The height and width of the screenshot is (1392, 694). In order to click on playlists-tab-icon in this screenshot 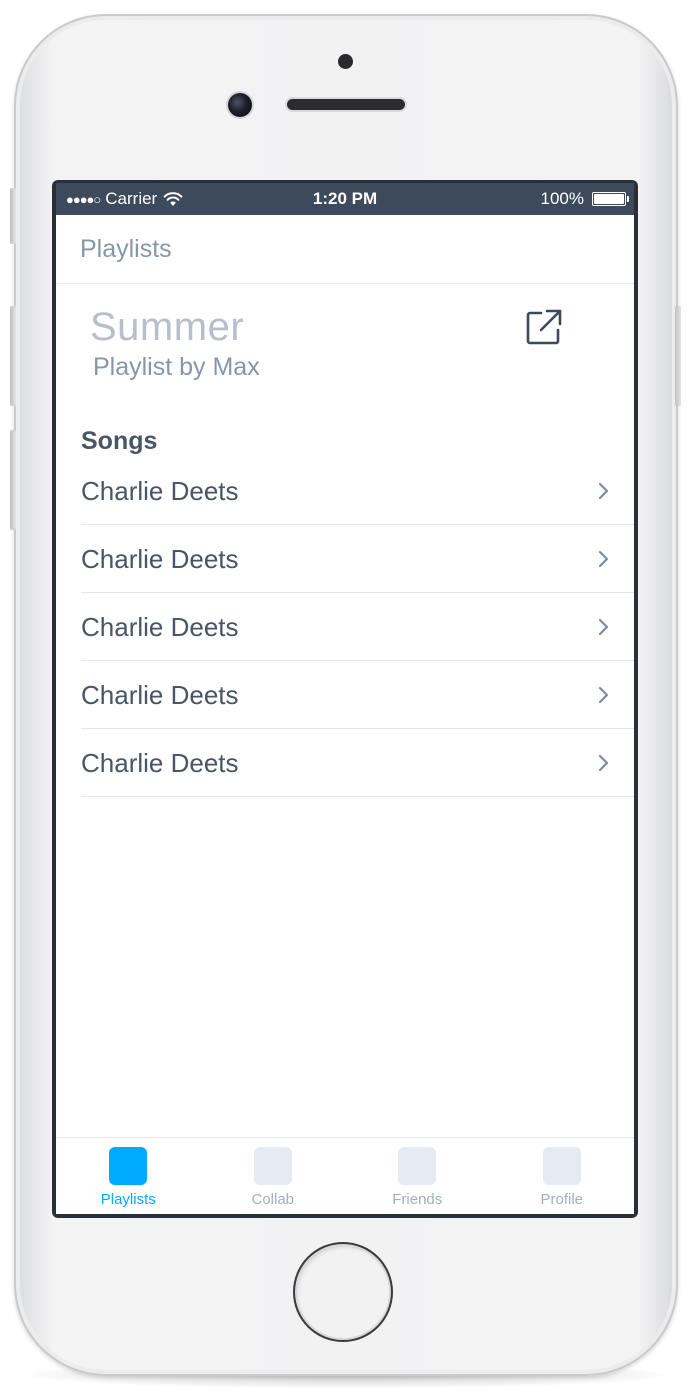, I will do `click(128, 1166)`.